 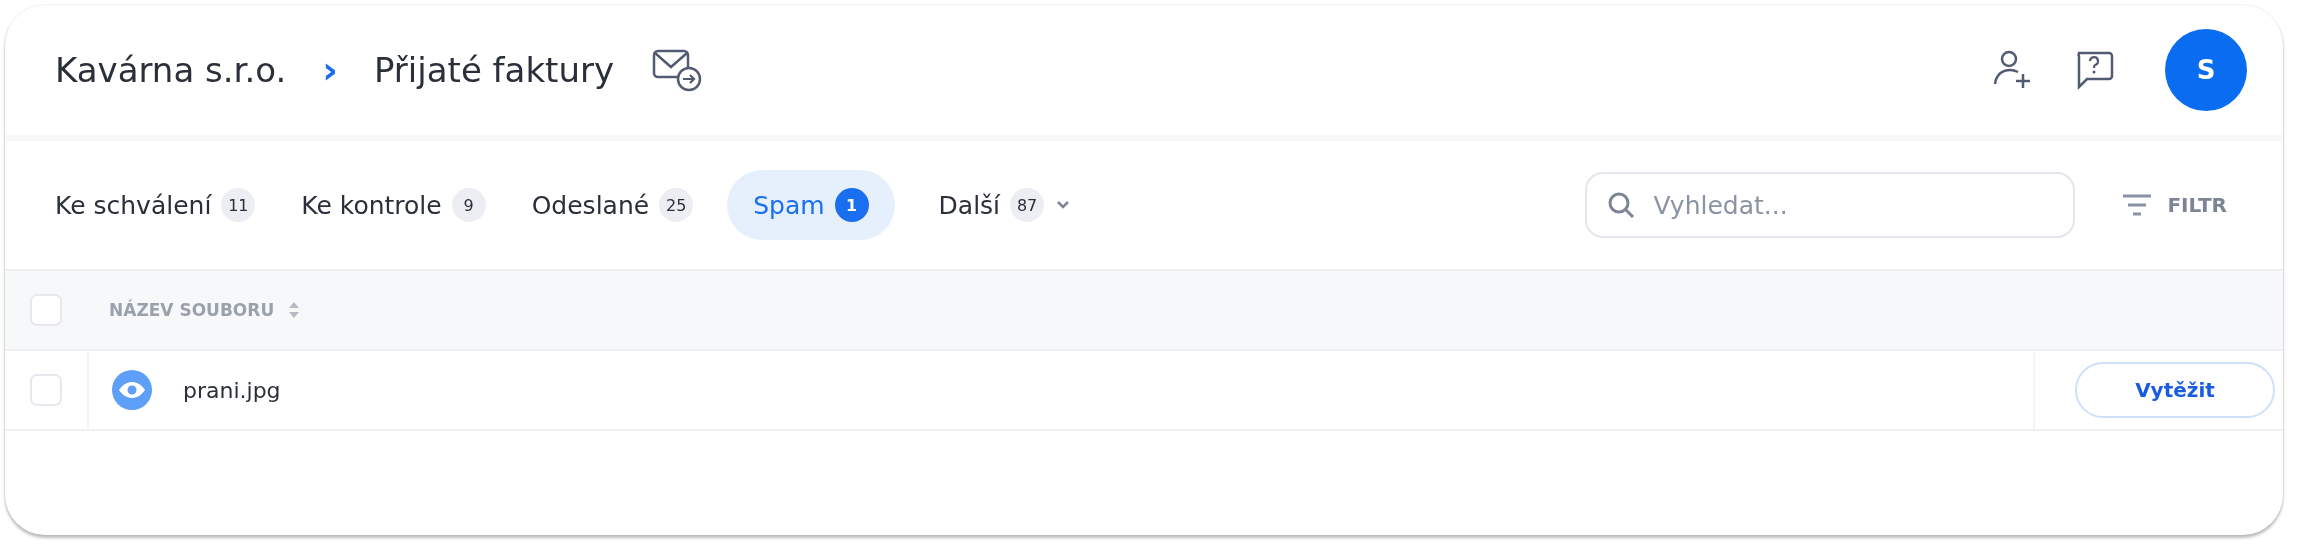 I want to click on filter-button: FILTR, so click(x=2174, y=205).